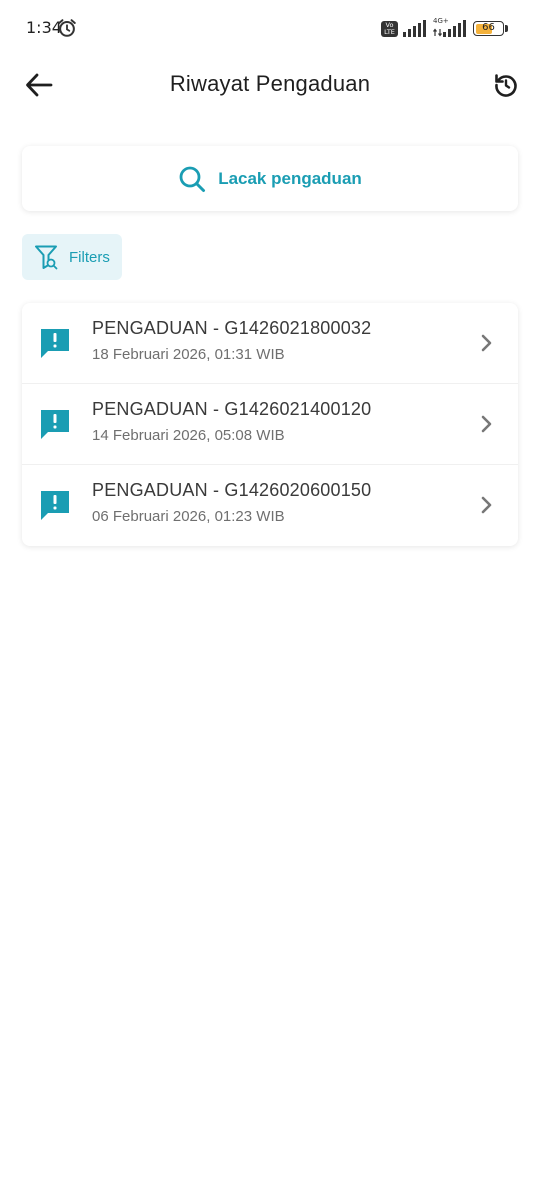  Describe the element at coordinates (290, 178) in the screenshot. I see `track-complaint-label: Lacak pengaduan` at that location.